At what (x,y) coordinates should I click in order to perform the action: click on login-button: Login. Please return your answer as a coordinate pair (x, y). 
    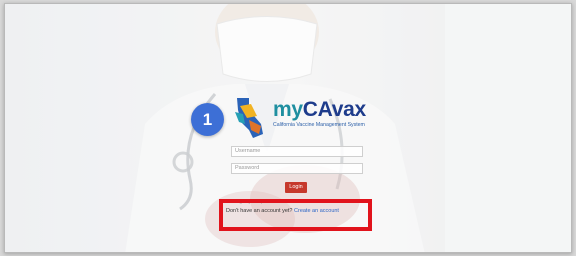
    Looking at the image, I should click on (296, 187).